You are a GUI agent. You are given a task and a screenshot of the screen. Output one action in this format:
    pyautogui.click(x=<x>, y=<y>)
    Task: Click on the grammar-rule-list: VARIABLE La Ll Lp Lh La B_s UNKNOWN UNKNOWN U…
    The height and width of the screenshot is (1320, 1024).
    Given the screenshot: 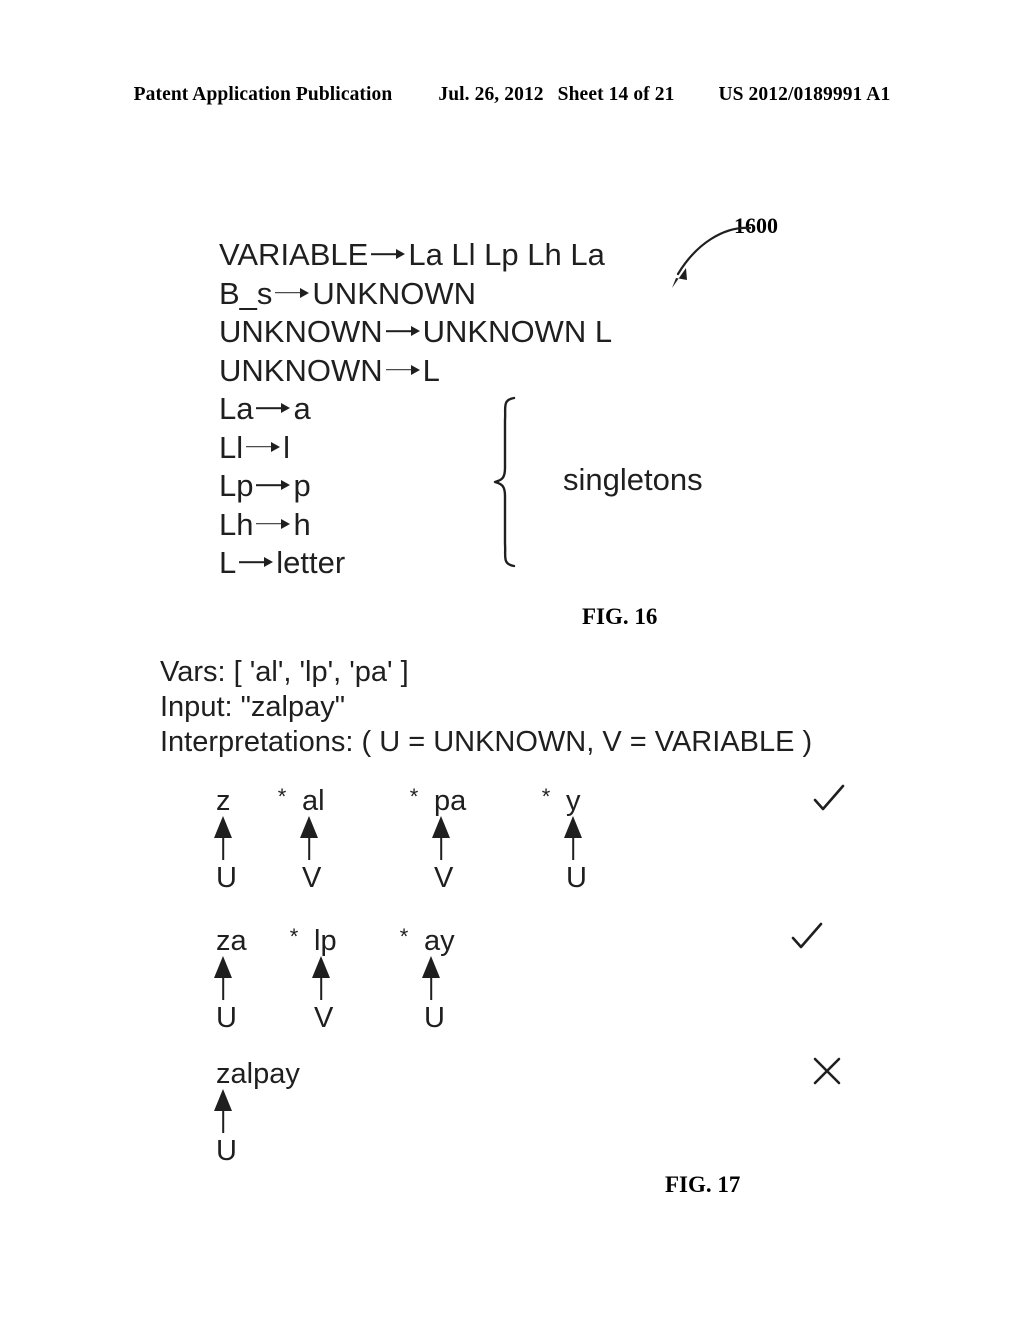 What is the action you would take?
    pyautogui.click(x=415, y=409)
    